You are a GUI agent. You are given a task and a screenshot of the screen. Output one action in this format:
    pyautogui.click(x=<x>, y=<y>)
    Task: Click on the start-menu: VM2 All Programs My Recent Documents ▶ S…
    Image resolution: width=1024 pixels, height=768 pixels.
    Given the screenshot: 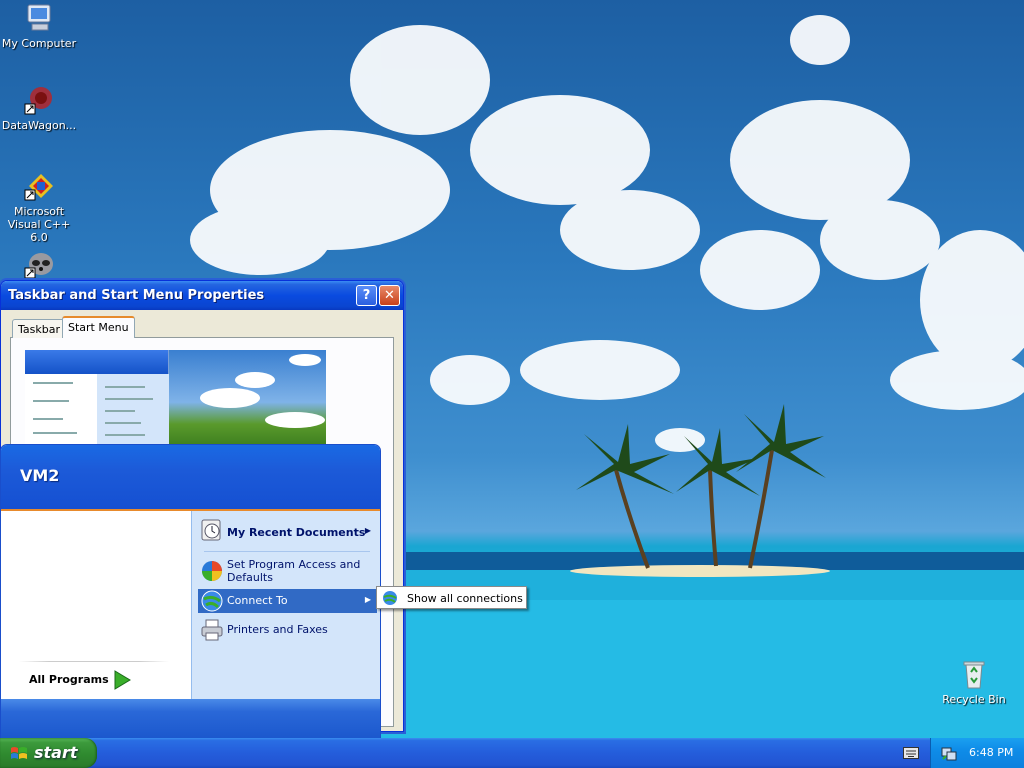 What is the action you would take?
    pyautogui.click(x=190, y=592)
    